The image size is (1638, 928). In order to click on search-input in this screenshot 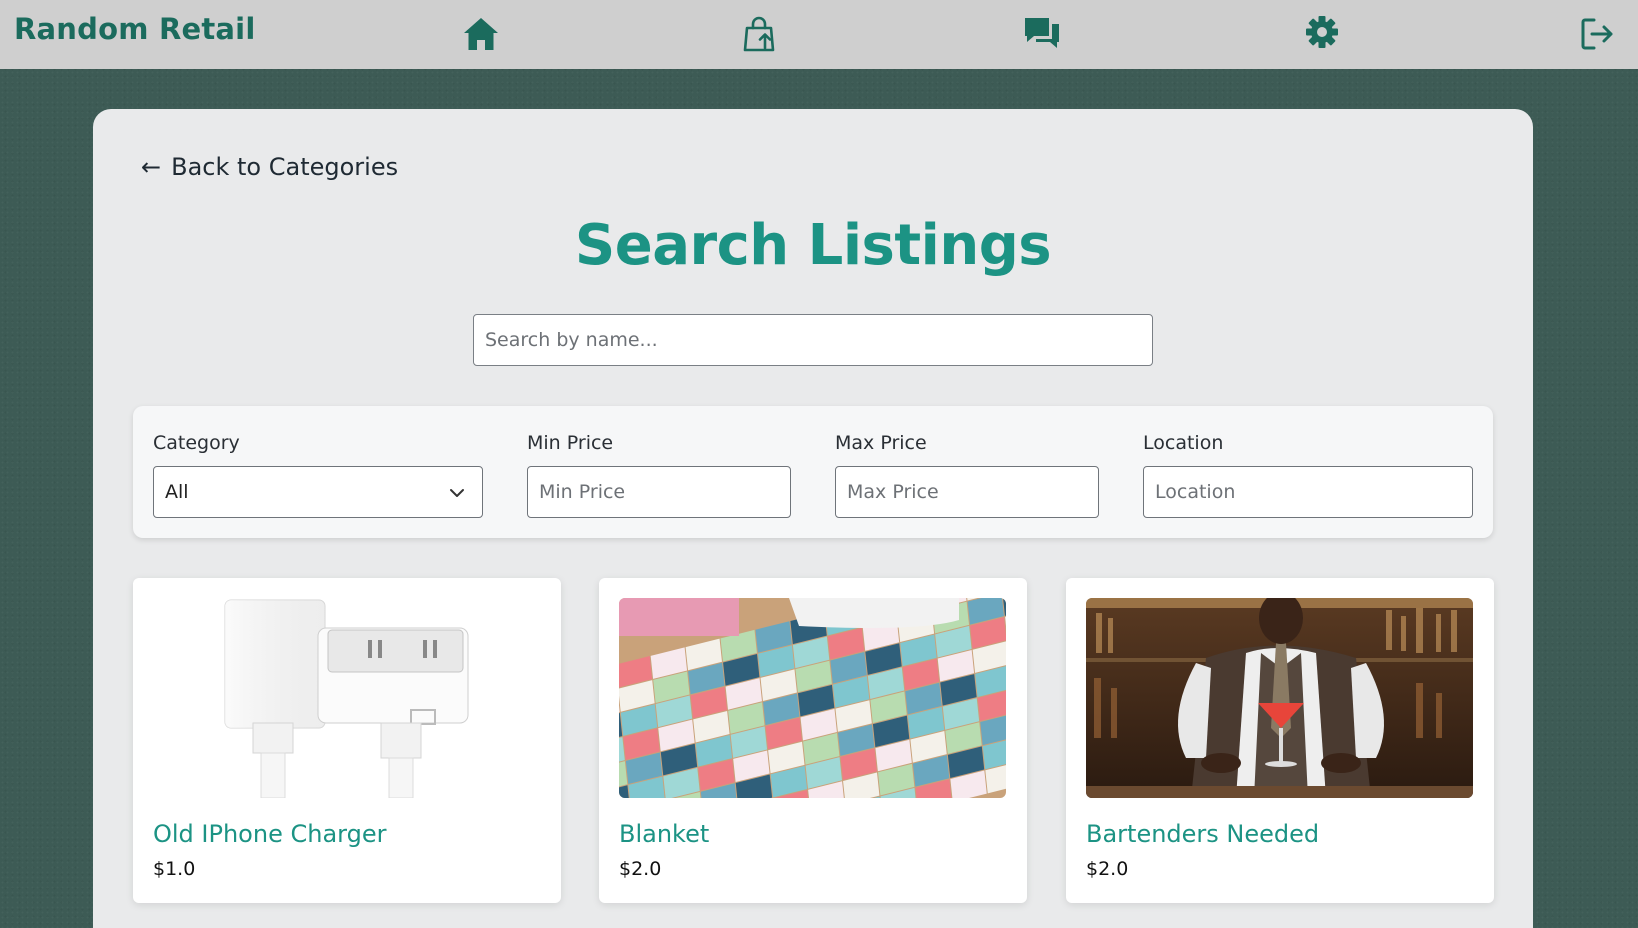, I will do `click(813, 340)`.